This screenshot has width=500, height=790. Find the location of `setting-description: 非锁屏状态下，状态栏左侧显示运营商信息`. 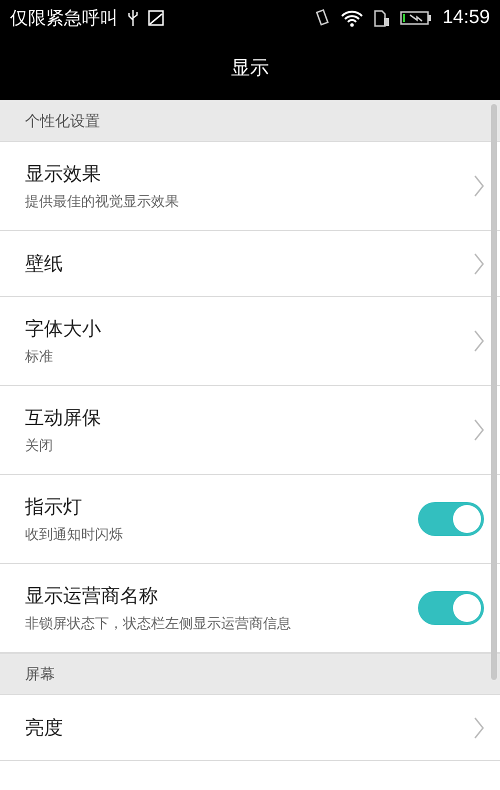

setting-description: 非锁屏状态下，状态栏左侧显示运营商信息 is located at coordinates (158, 624).